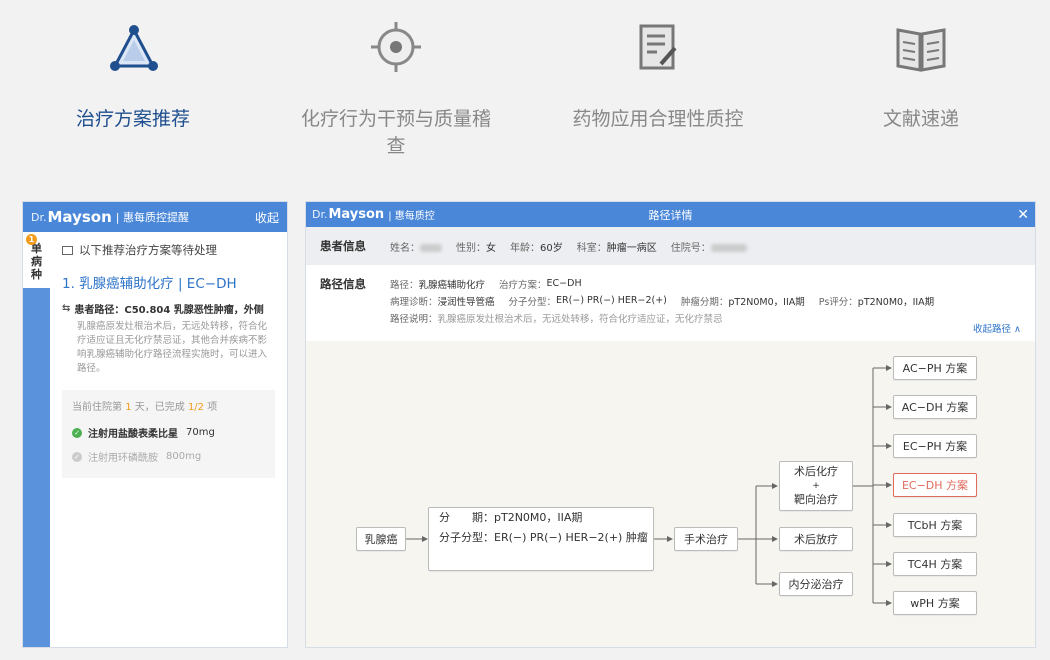 The width and height of the screenshot is (1050, 660). I want to click on flow-node-plan: TC4H 方案, so click(935, 564).